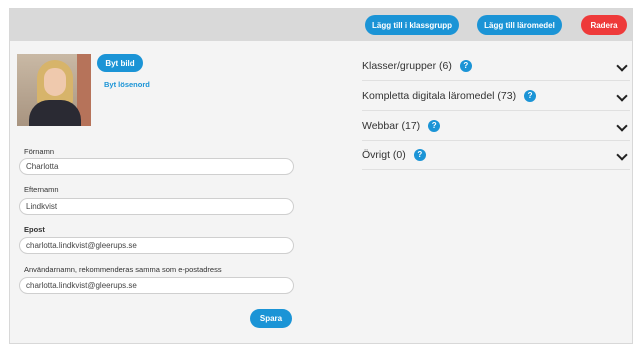 The width and height of the screenshot is (642, 344). I want to click on last-name-field: Lindkvist, so click(156, 206).